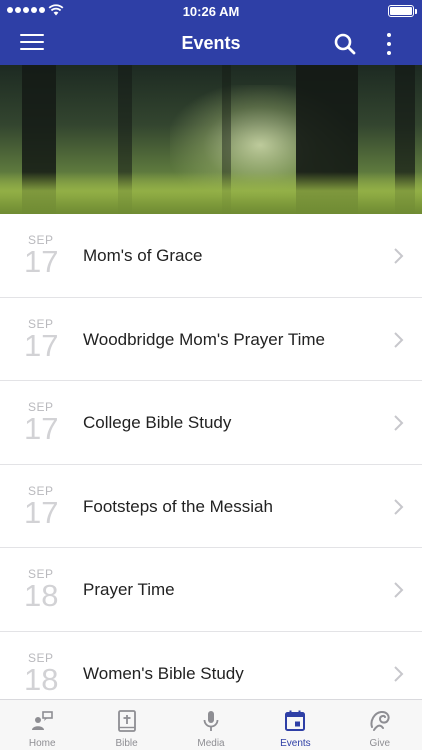  What do you see at coordinates (211, 32) in the screenshot?
I see `app-header: 10:26 AM Events` at bounding box center [211, 32].